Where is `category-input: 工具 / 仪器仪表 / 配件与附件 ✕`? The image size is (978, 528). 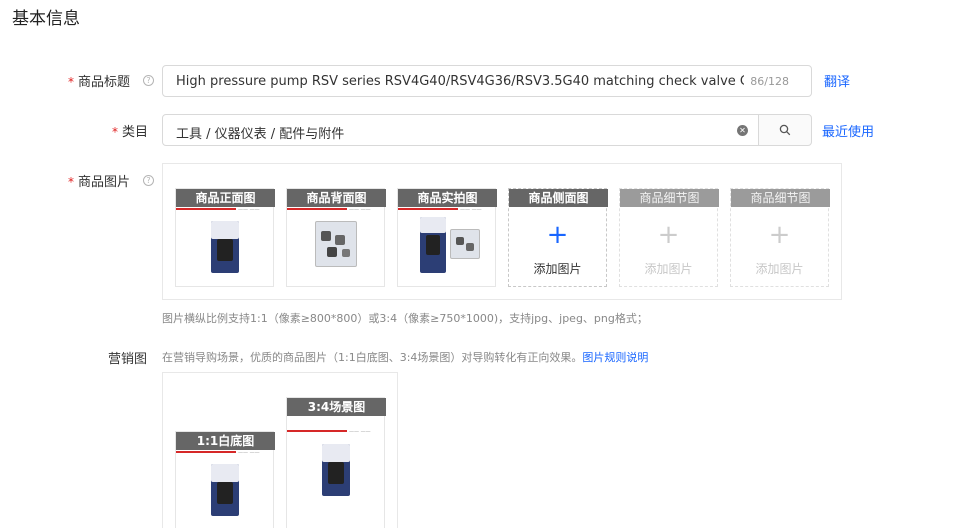
category-input: 工具 / 仪器仪表 / 配件与附件 ✕ is located at coordinates (460, 130).